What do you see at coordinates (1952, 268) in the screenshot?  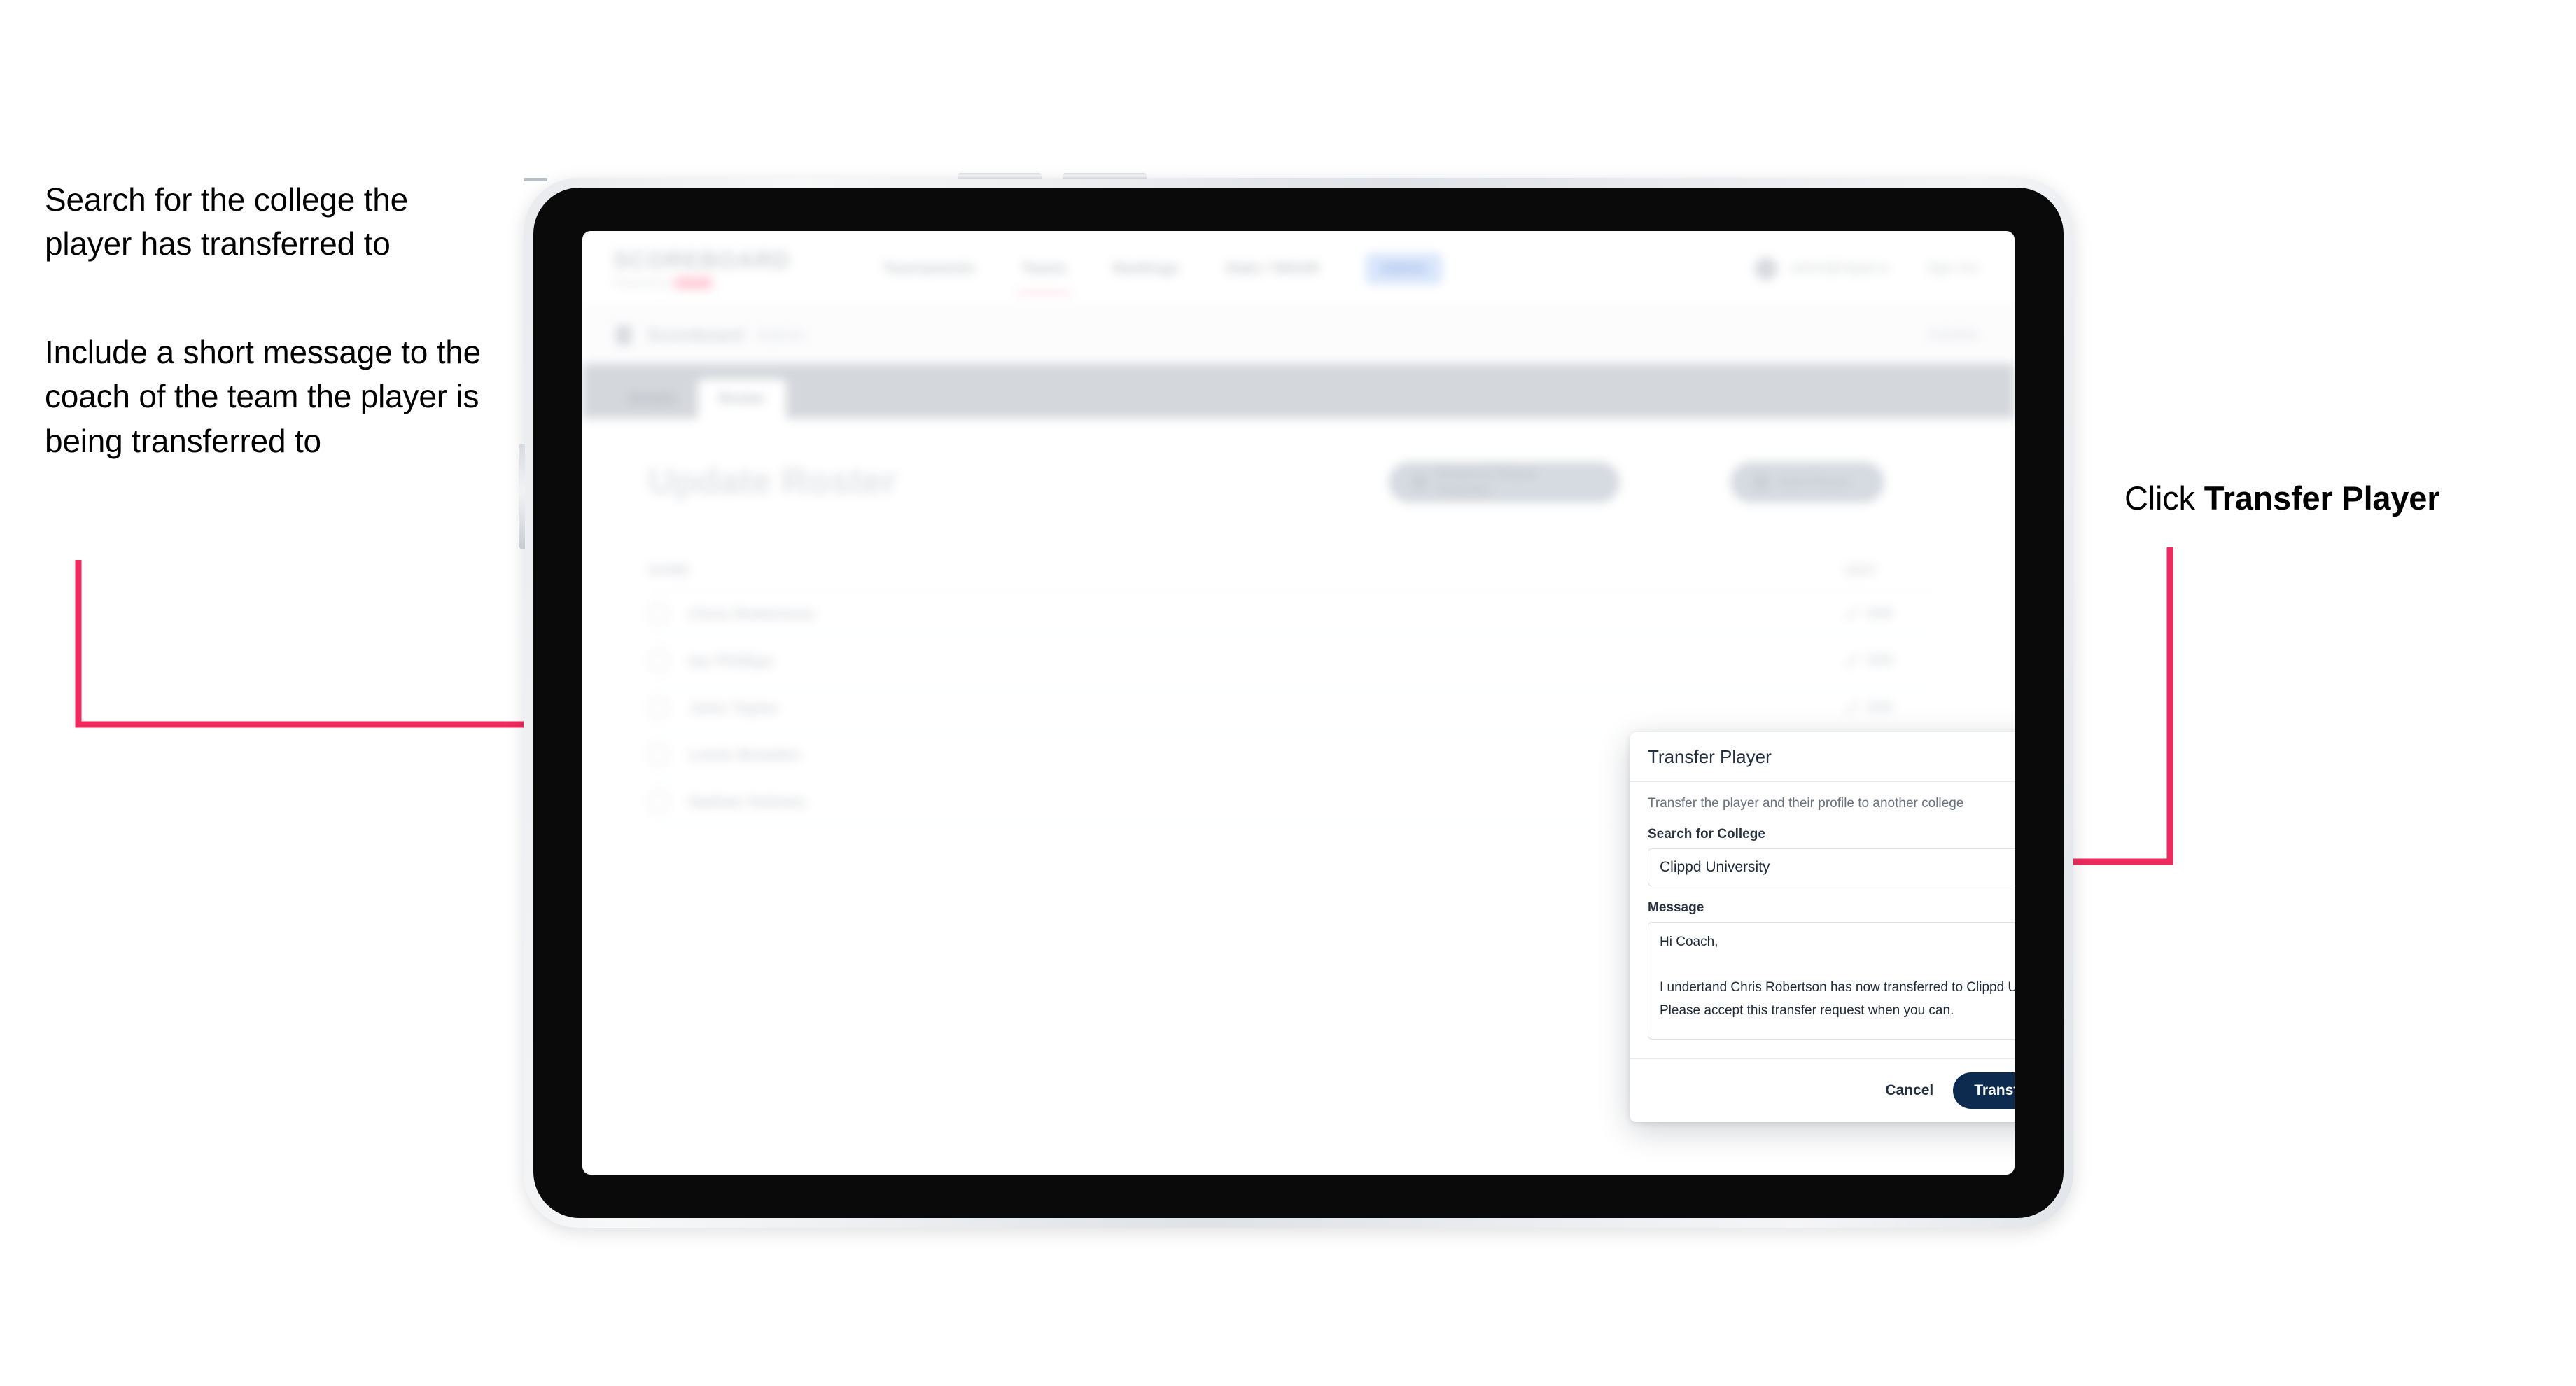 I see `sign-out-link: Sign Out` at bounding box center [1952, 268].